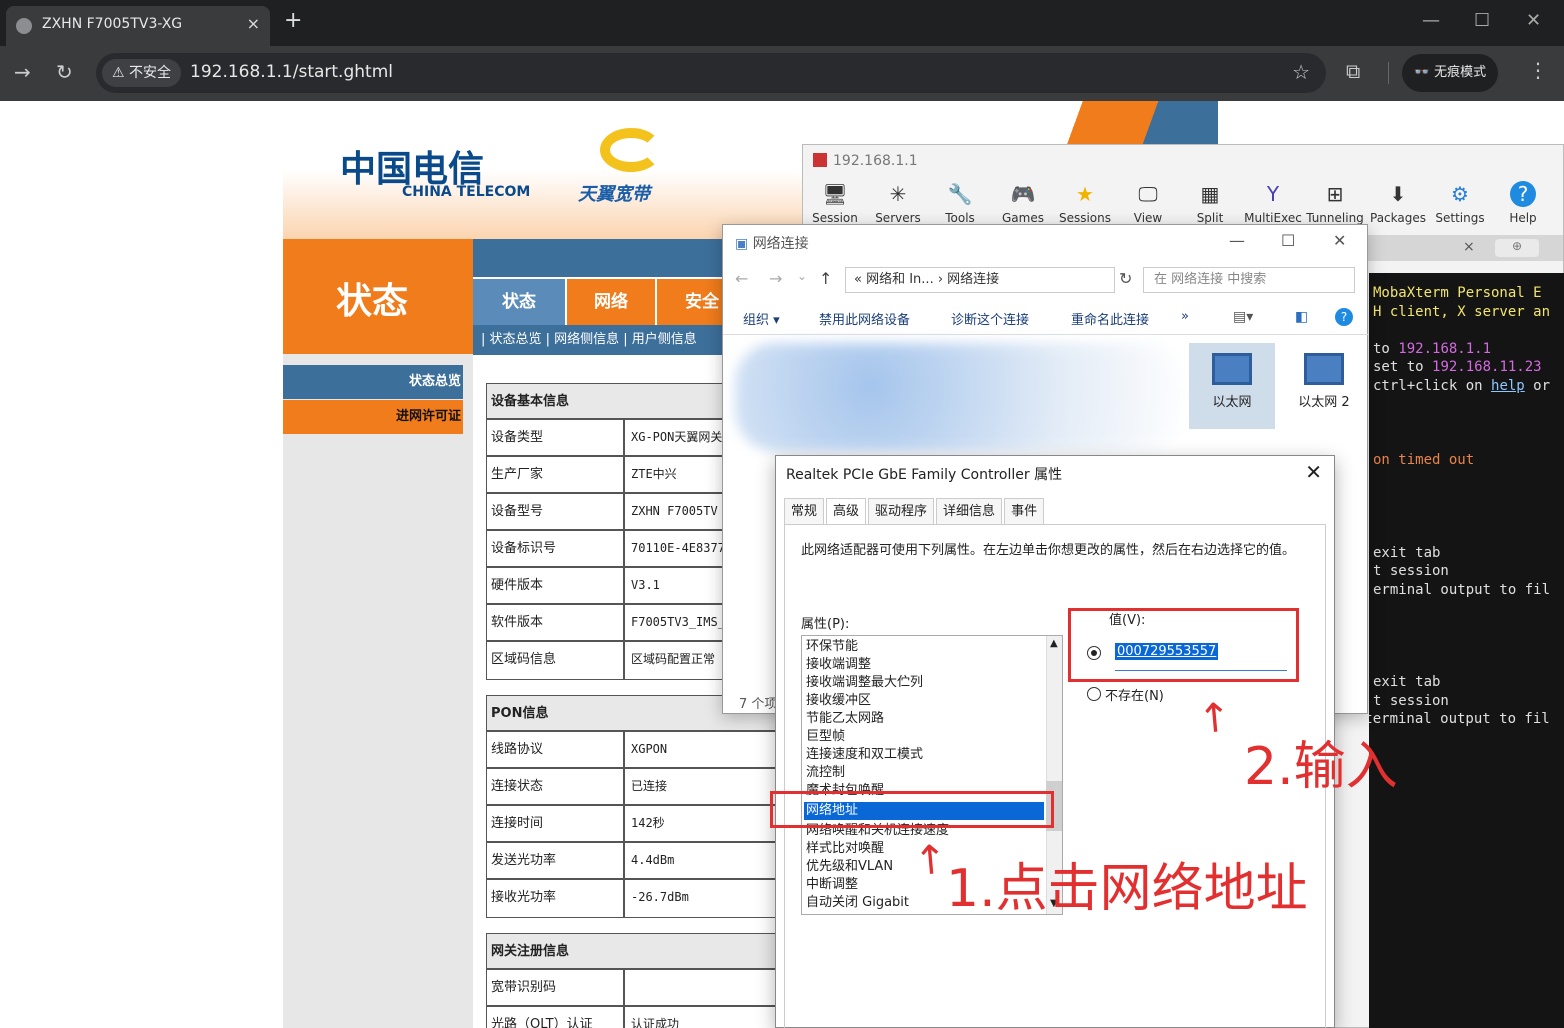 The image size is (1564, 1028). What do you see at coordinates (1023, 203) in the screenshot?
I see `moba-tool-games: 🎮 Games` at bounding box center [1023, 203].